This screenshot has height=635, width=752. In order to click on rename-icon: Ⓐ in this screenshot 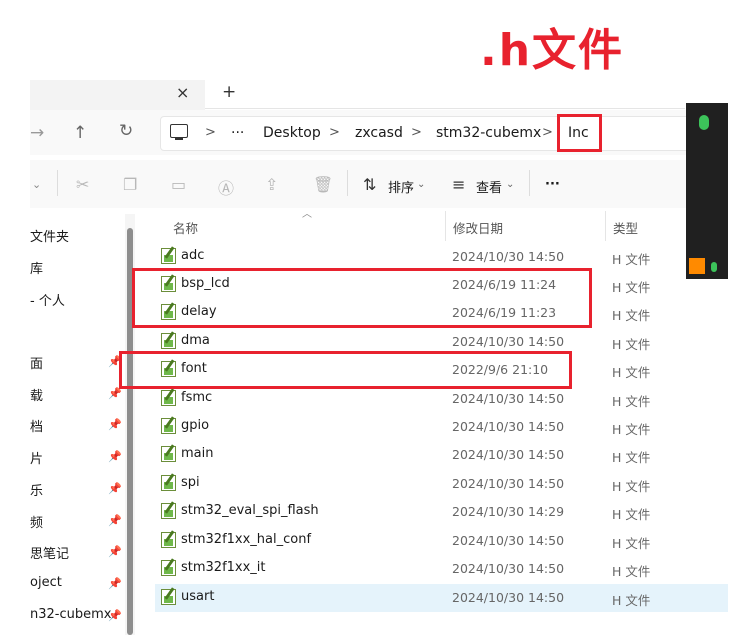, I will do `click(226, 187)`.